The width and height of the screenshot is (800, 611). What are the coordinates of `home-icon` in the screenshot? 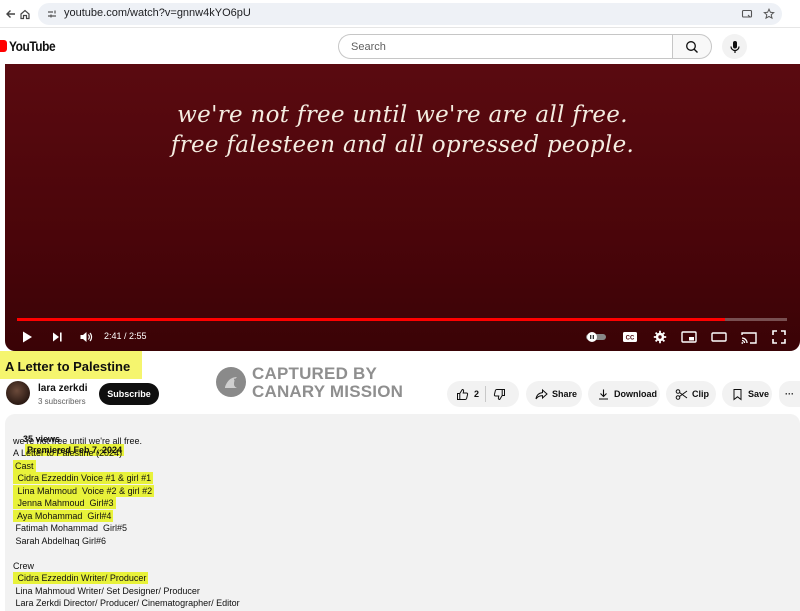 It's located at (25, 14).